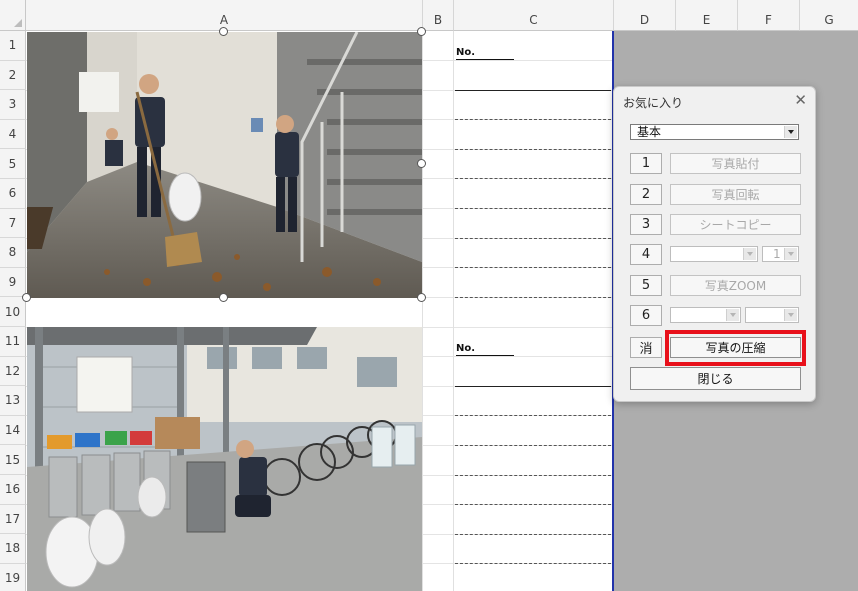  I want to click on row-header: 4, so click(13, 134).